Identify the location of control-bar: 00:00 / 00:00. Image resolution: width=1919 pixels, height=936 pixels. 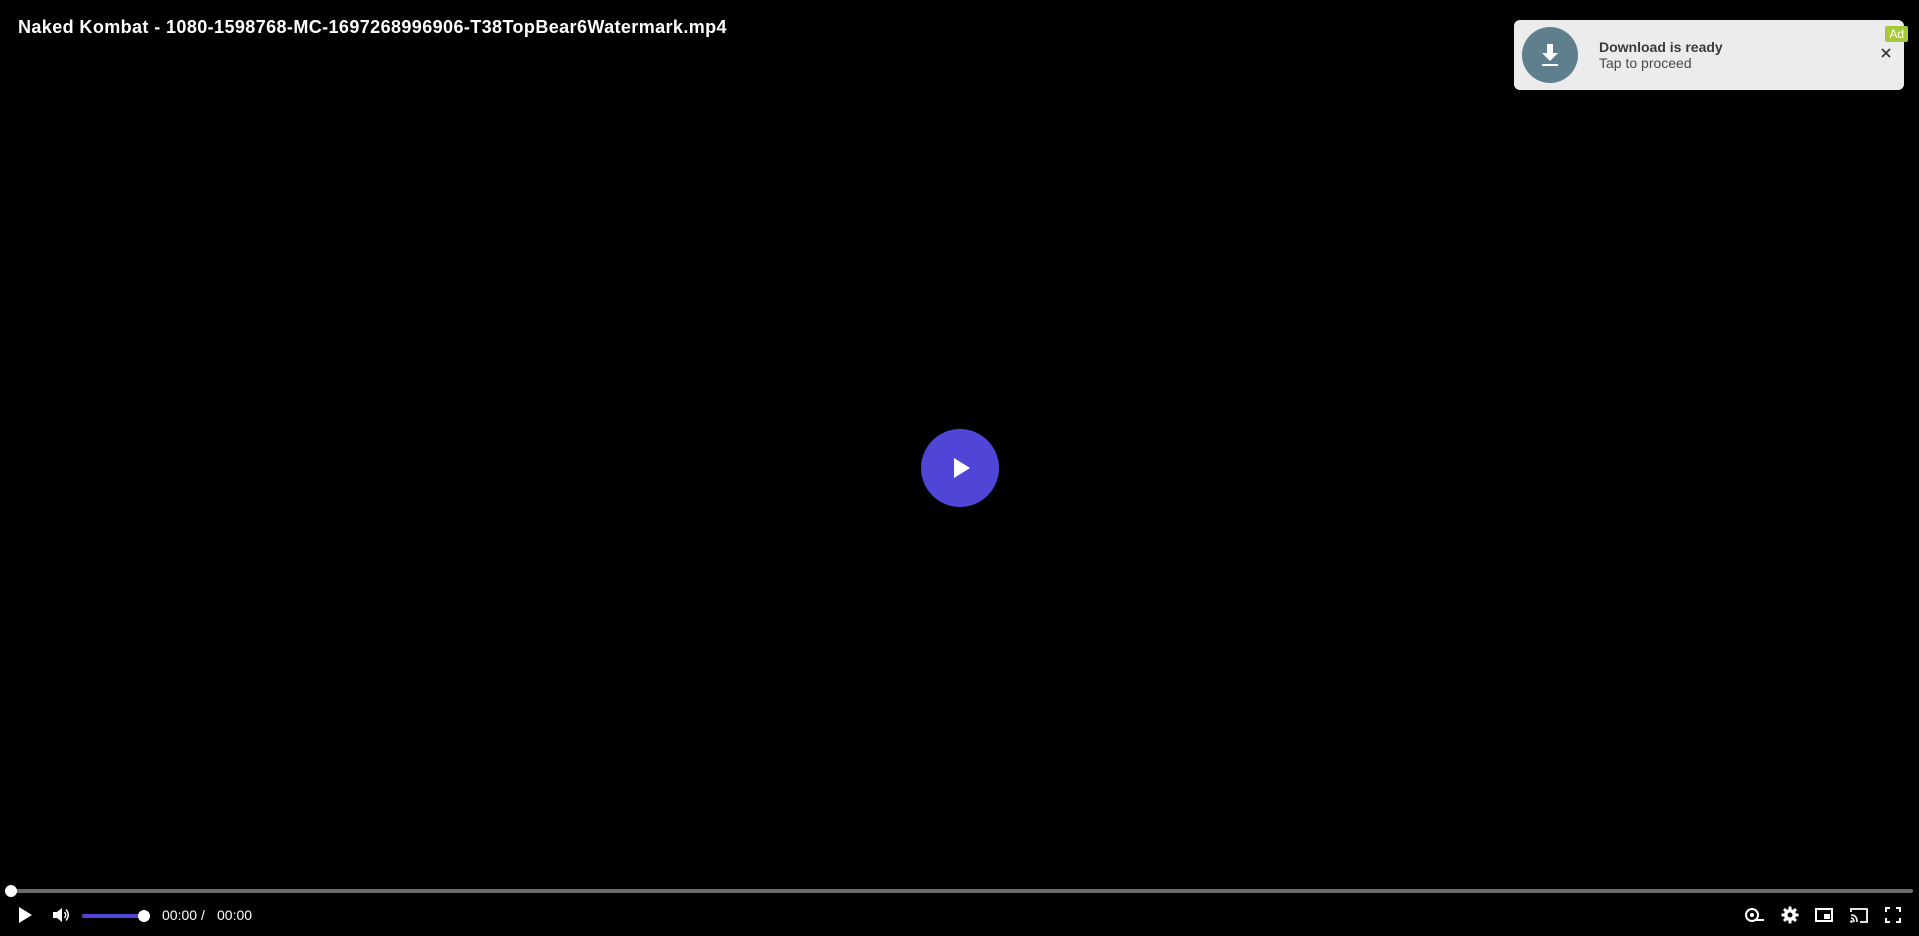
(959, 915).